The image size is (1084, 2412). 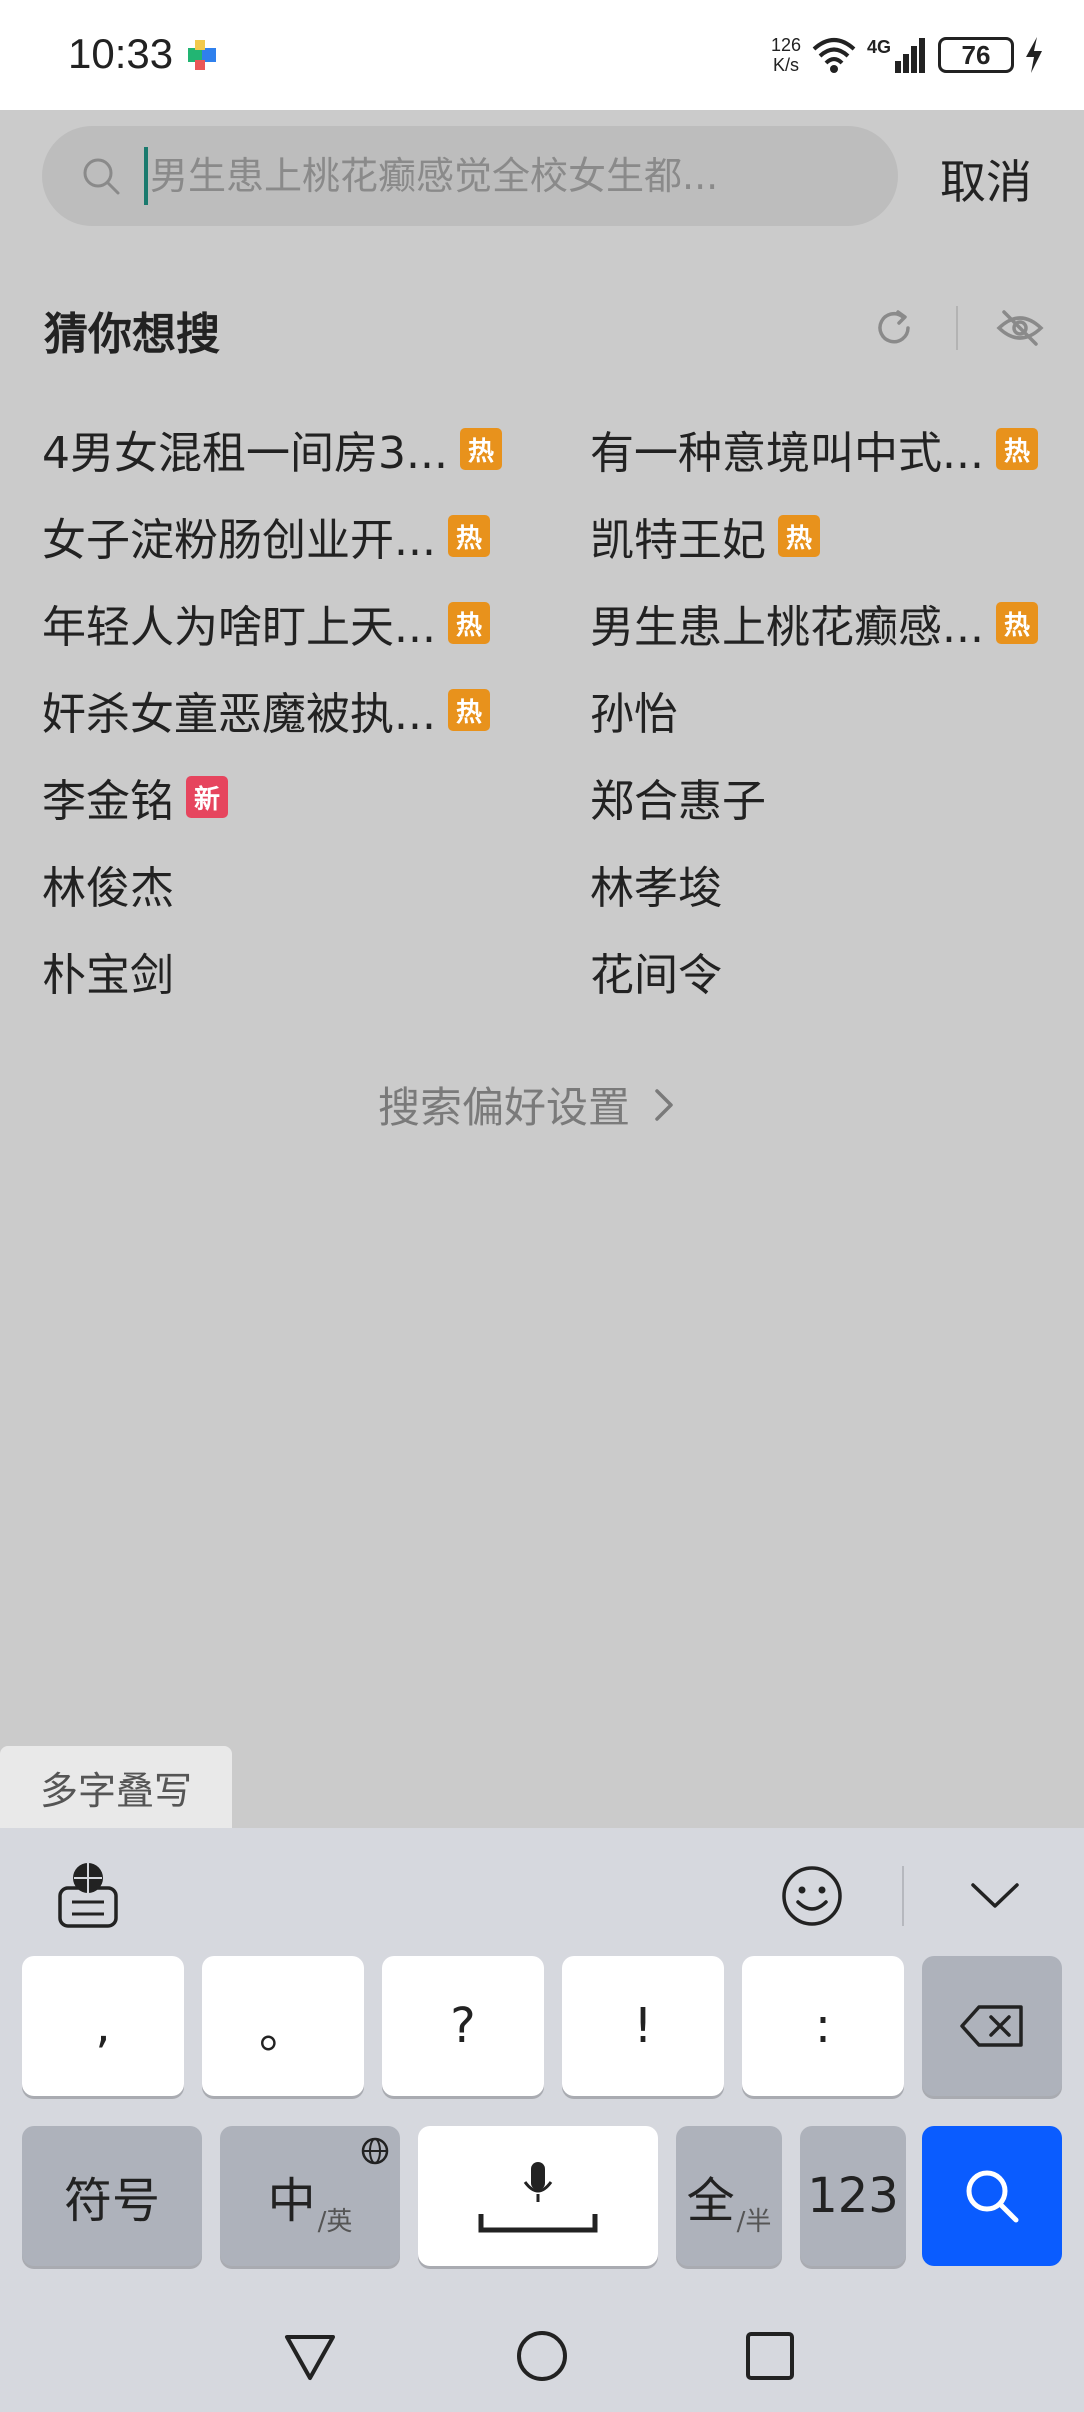 I want to click on charging-icon, so click(x=1034, y=55).